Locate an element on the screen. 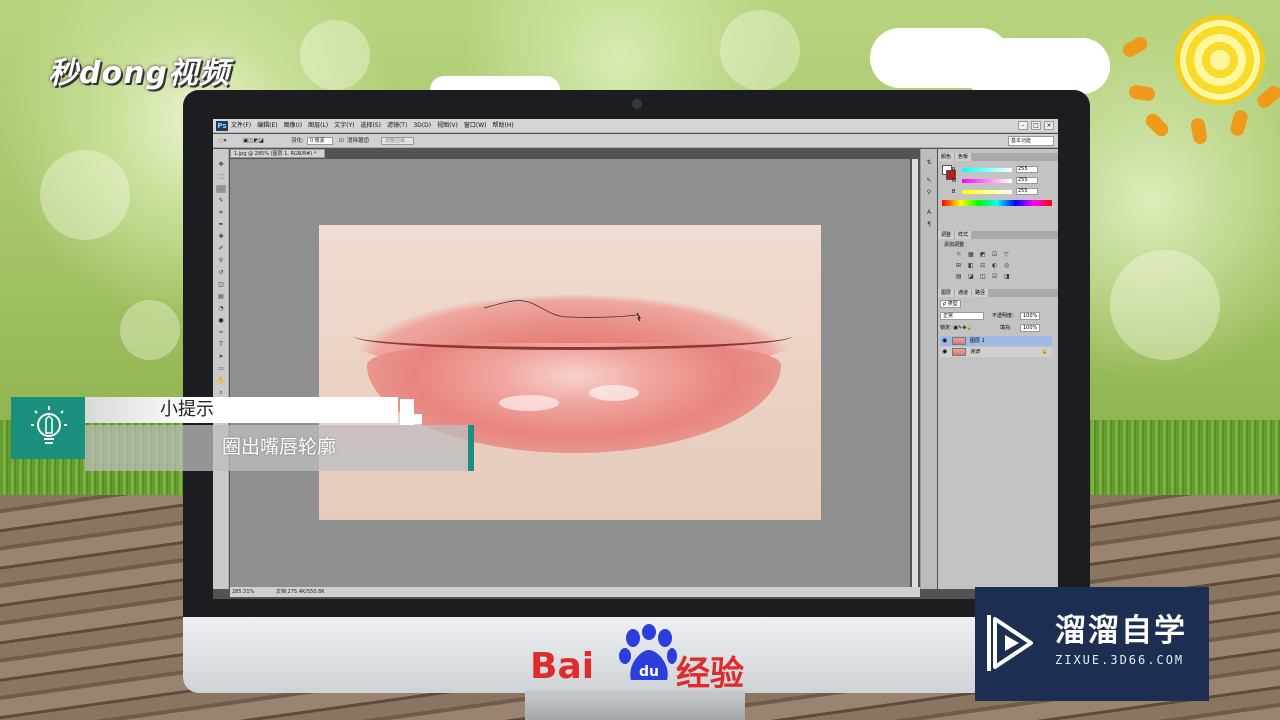 Image resolution: width=1280 pixels, height=720 pixels. blend-mode-select: 正常 is located at coordinates (962, 316).